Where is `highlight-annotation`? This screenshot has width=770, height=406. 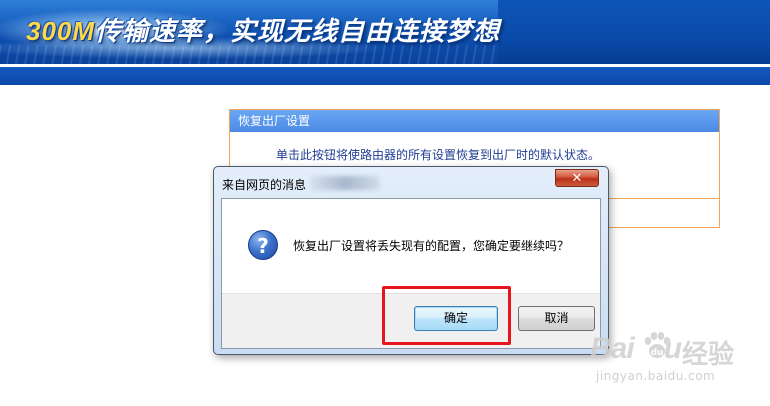 highlight-annotation is located at coordinates (446, 315).